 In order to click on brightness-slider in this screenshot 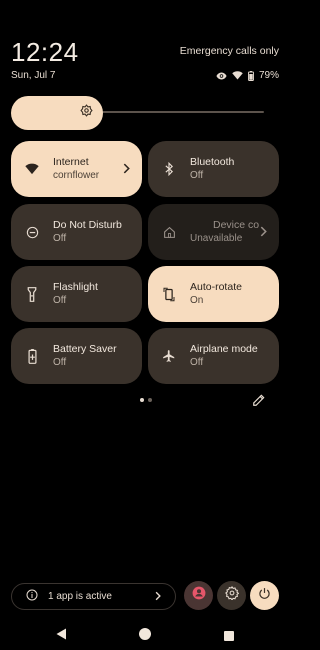, I will do `click(57, 113)`.